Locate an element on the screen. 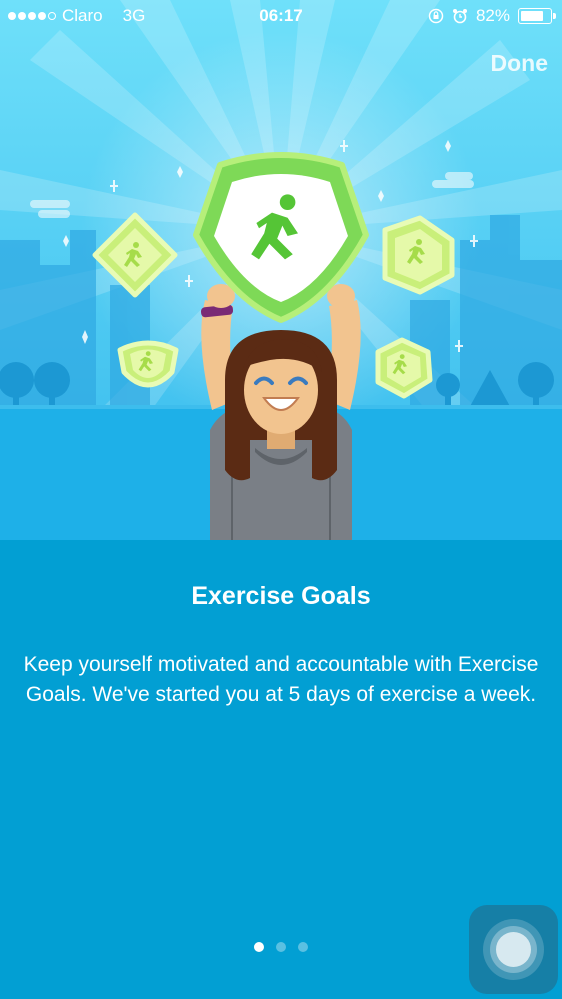  assistive-ring-inner is located at coordinates (513, 949).